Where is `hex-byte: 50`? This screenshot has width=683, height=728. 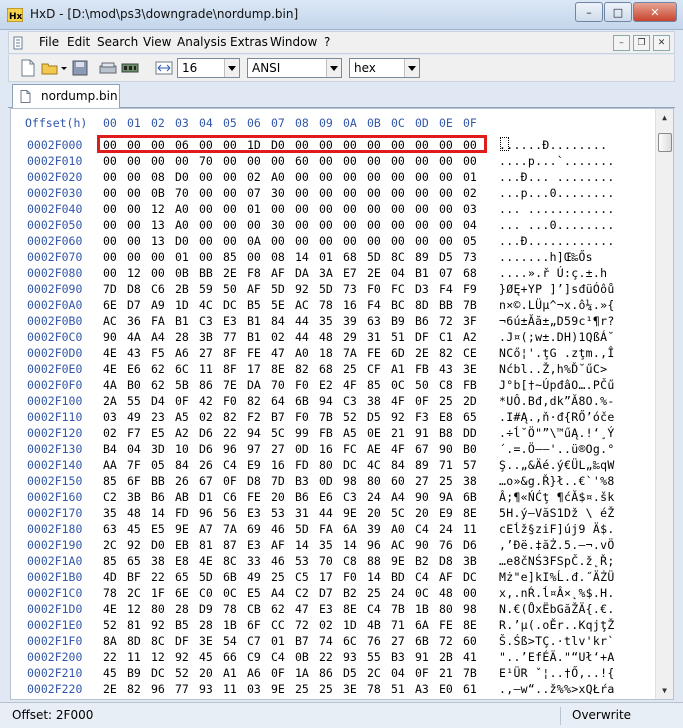
hex-byte: 50 is located at coordinates (230, 289).